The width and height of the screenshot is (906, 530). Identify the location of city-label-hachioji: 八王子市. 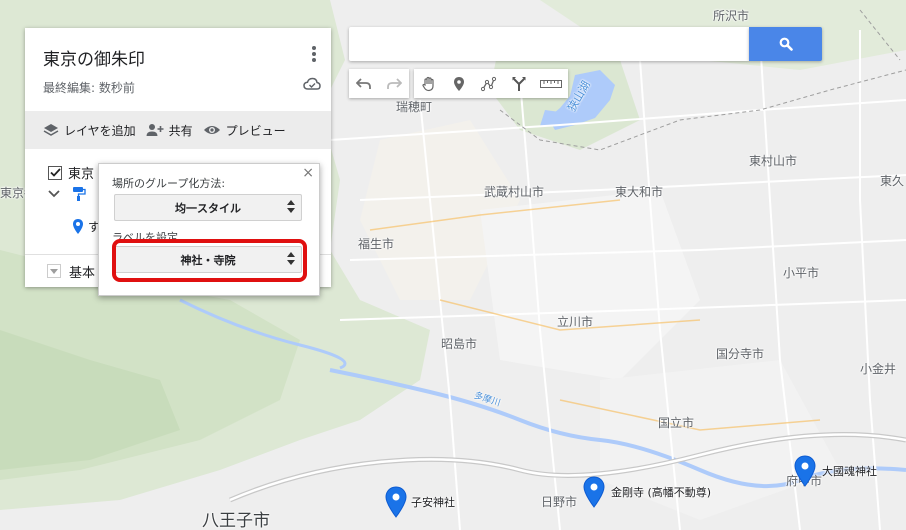
(236, 520).